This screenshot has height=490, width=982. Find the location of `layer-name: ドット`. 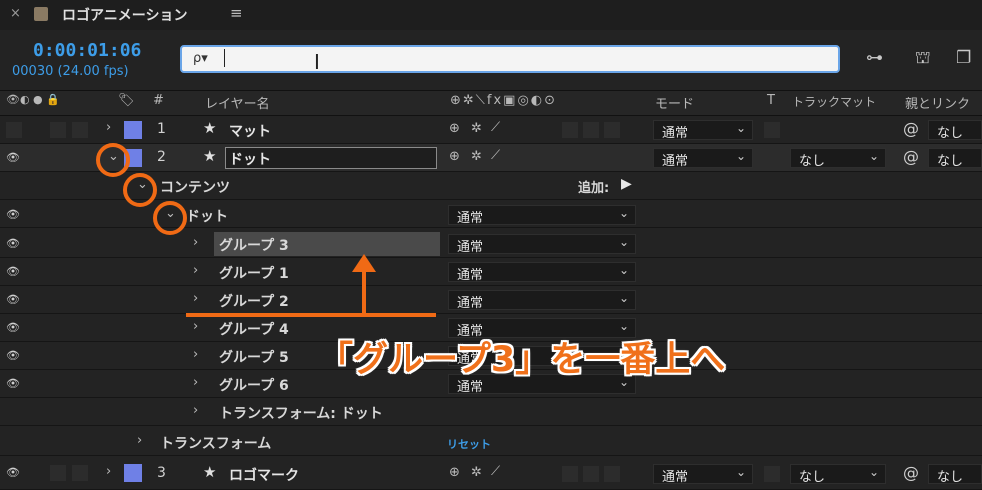

layer-name: ドット is located at coordinates (250, 159).